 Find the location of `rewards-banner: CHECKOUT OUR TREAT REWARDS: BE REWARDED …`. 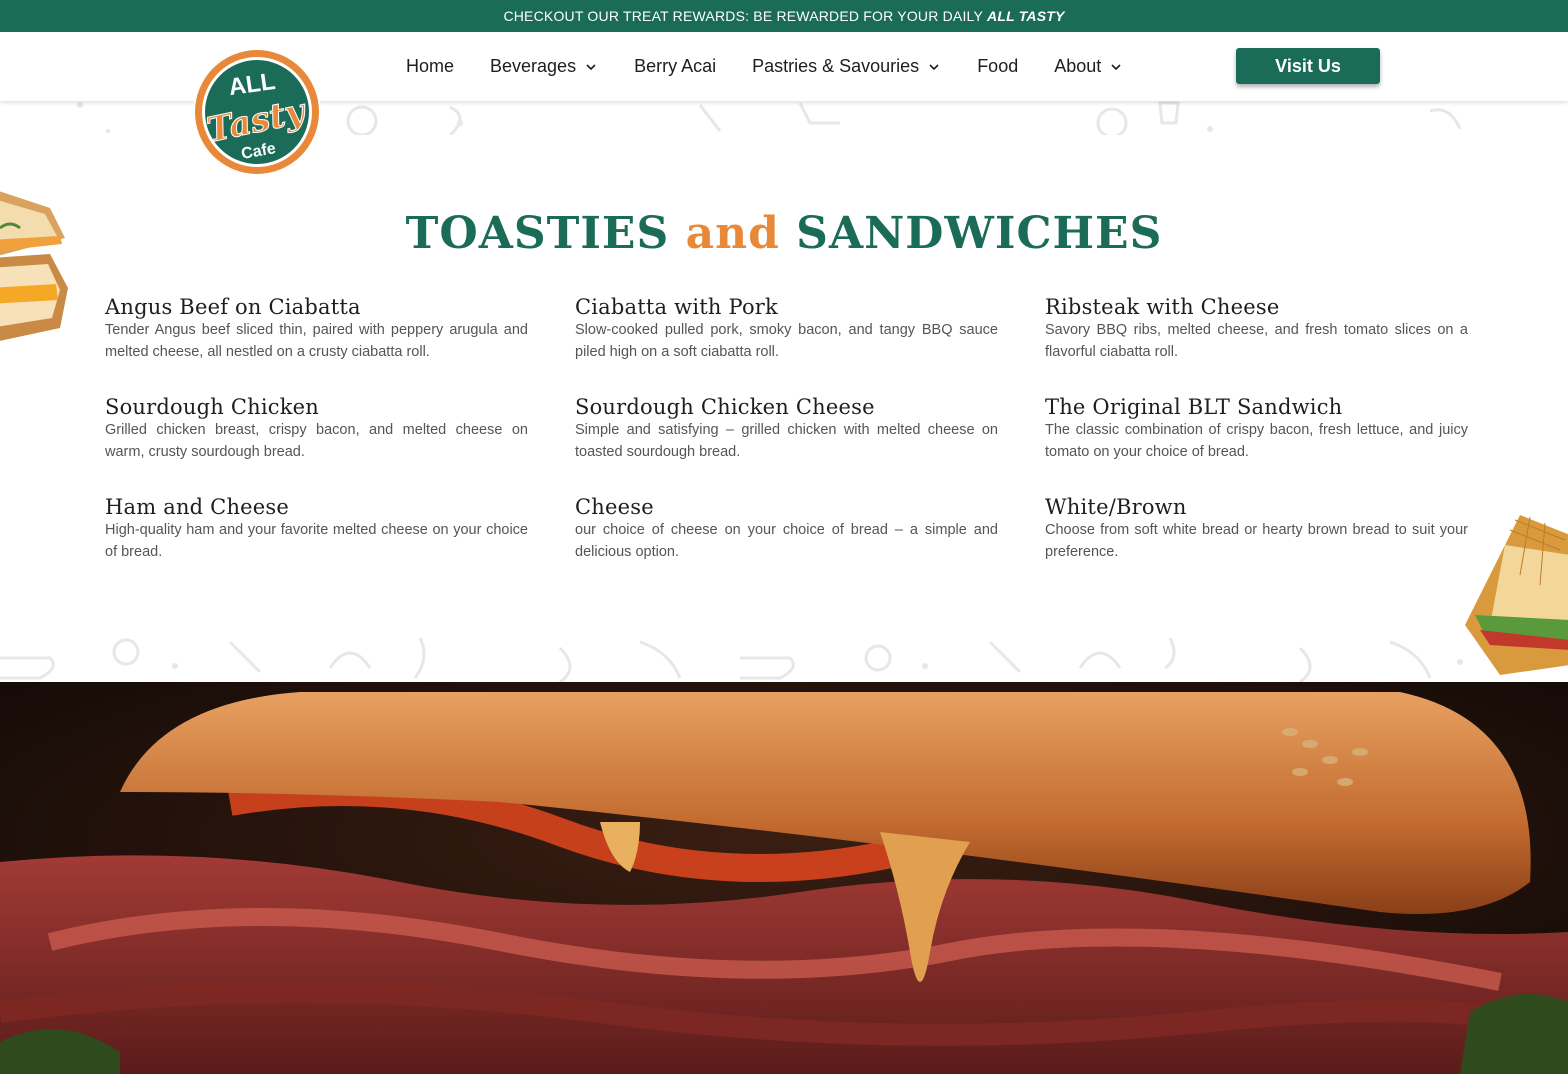

rewards-banner: CHECKOUT OUR TREAT REWARDS: BE REWARDED … is located at coordinates (784, 16).